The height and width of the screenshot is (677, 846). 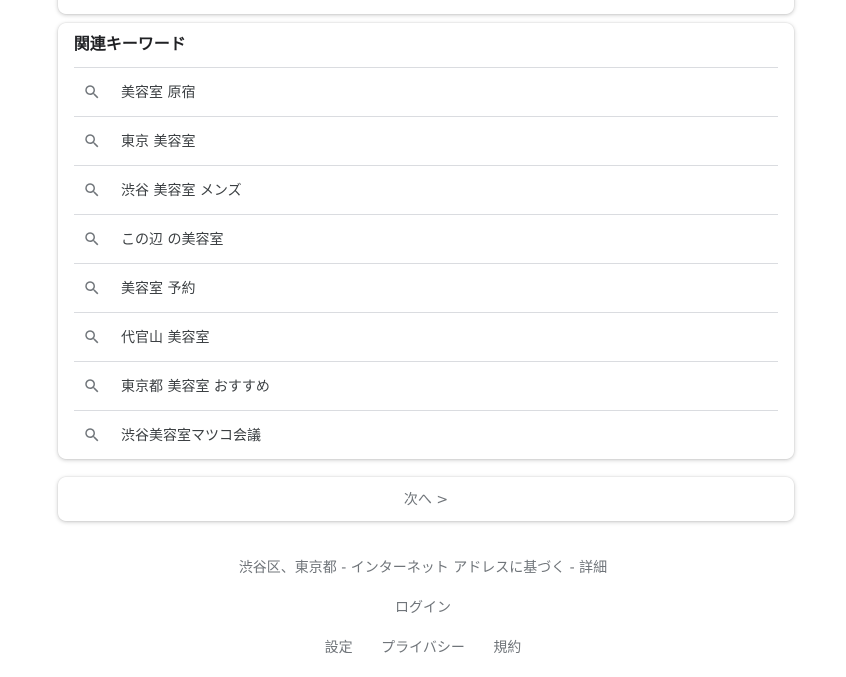 I want to click on location-details-link: 詳細, so click(x=593, y=568).